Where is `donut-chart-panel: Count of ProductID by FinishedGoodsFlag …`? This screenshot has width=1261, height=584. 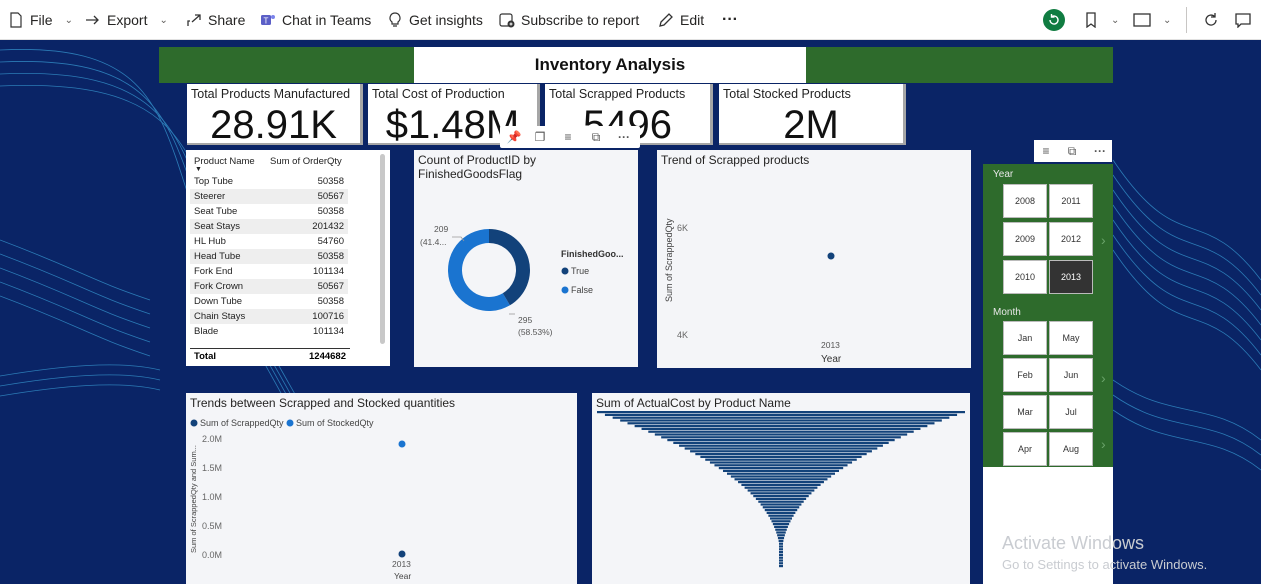
donut-chart-panel: Count of ProductID by FinishedGoodsFlag … is located at coordinates (526, 258).